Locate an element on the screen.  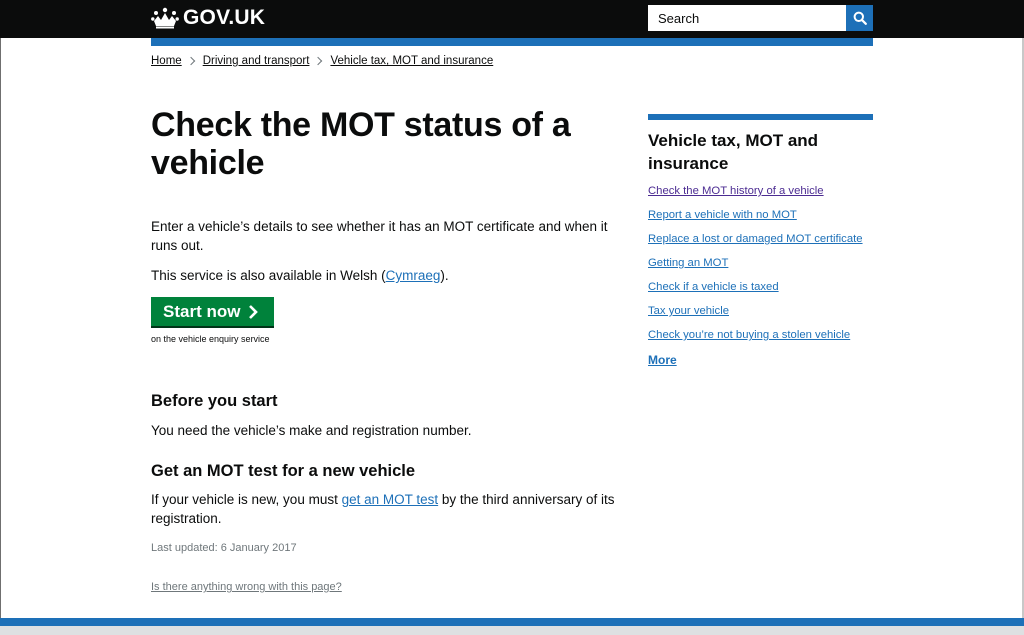
sidebar-link-mot-history: Check the MOT history of a vehicle is located at coordinates (736, 191).